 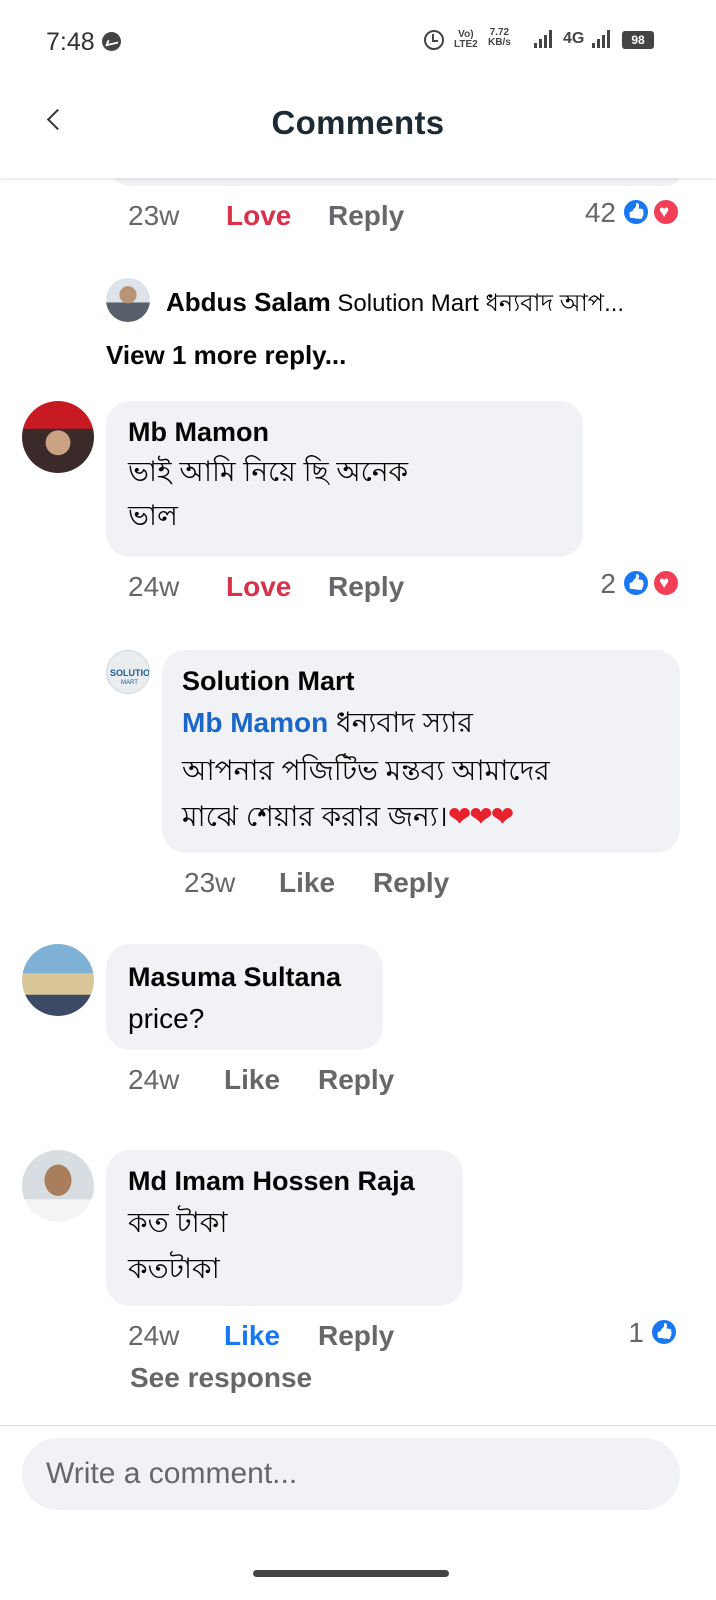 What do you see at coordinates (244, 997) in the screenshot?
I see `comment-bubble: Masuma Sultana price?` at bounding box center [244, 997].